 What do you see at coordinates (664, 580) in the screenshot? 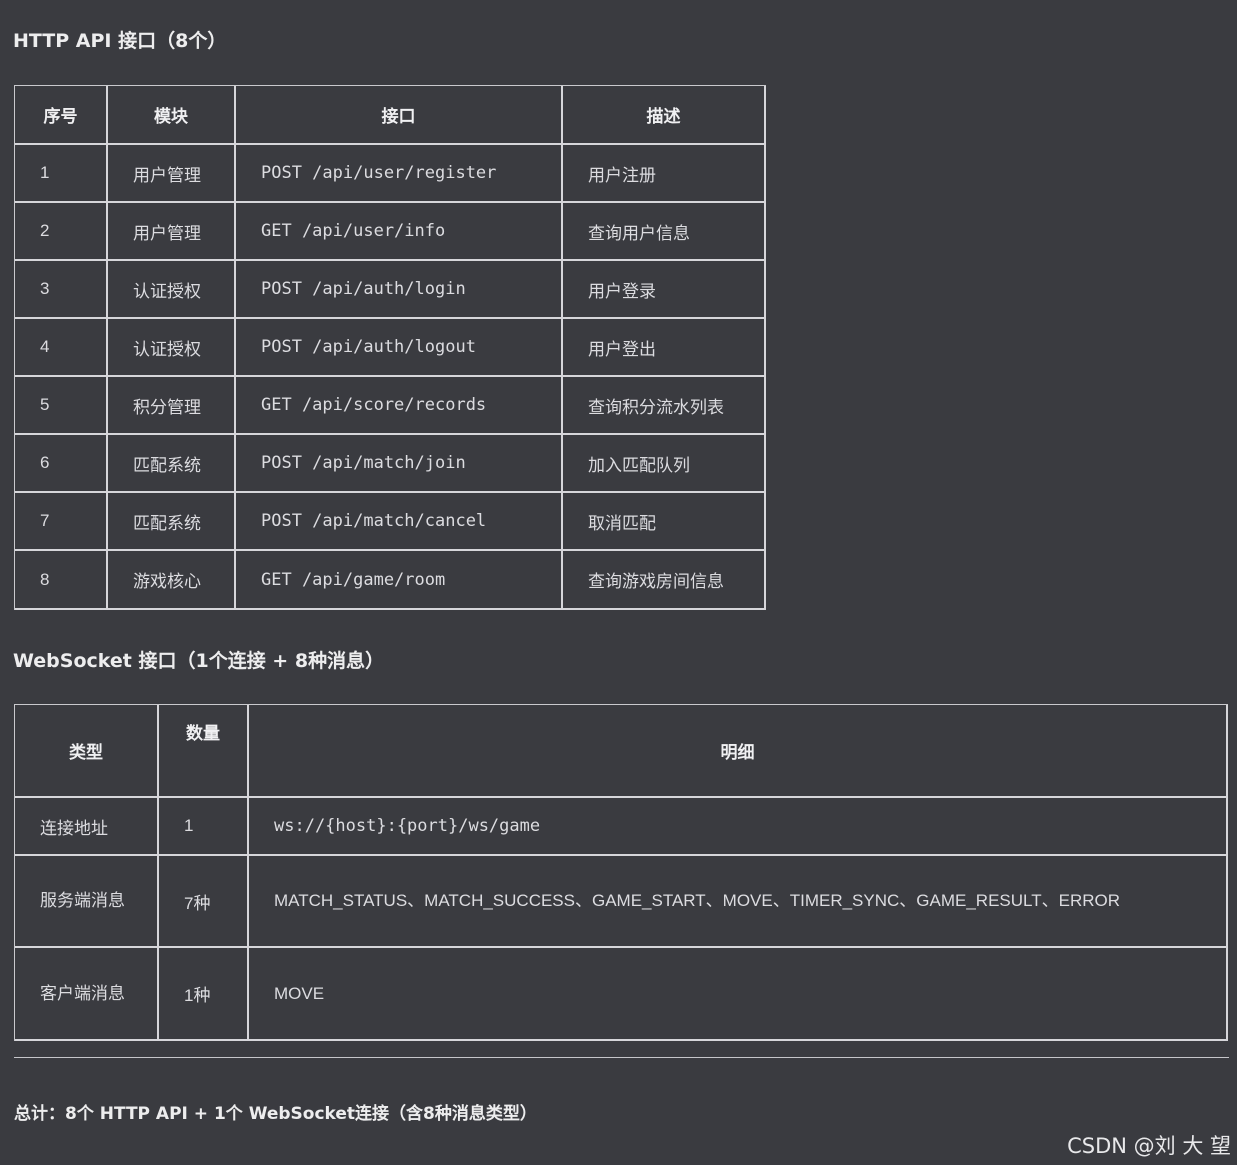
I see `cell-desc: 查询游戏房间信息` at bounding box center [664, 580].